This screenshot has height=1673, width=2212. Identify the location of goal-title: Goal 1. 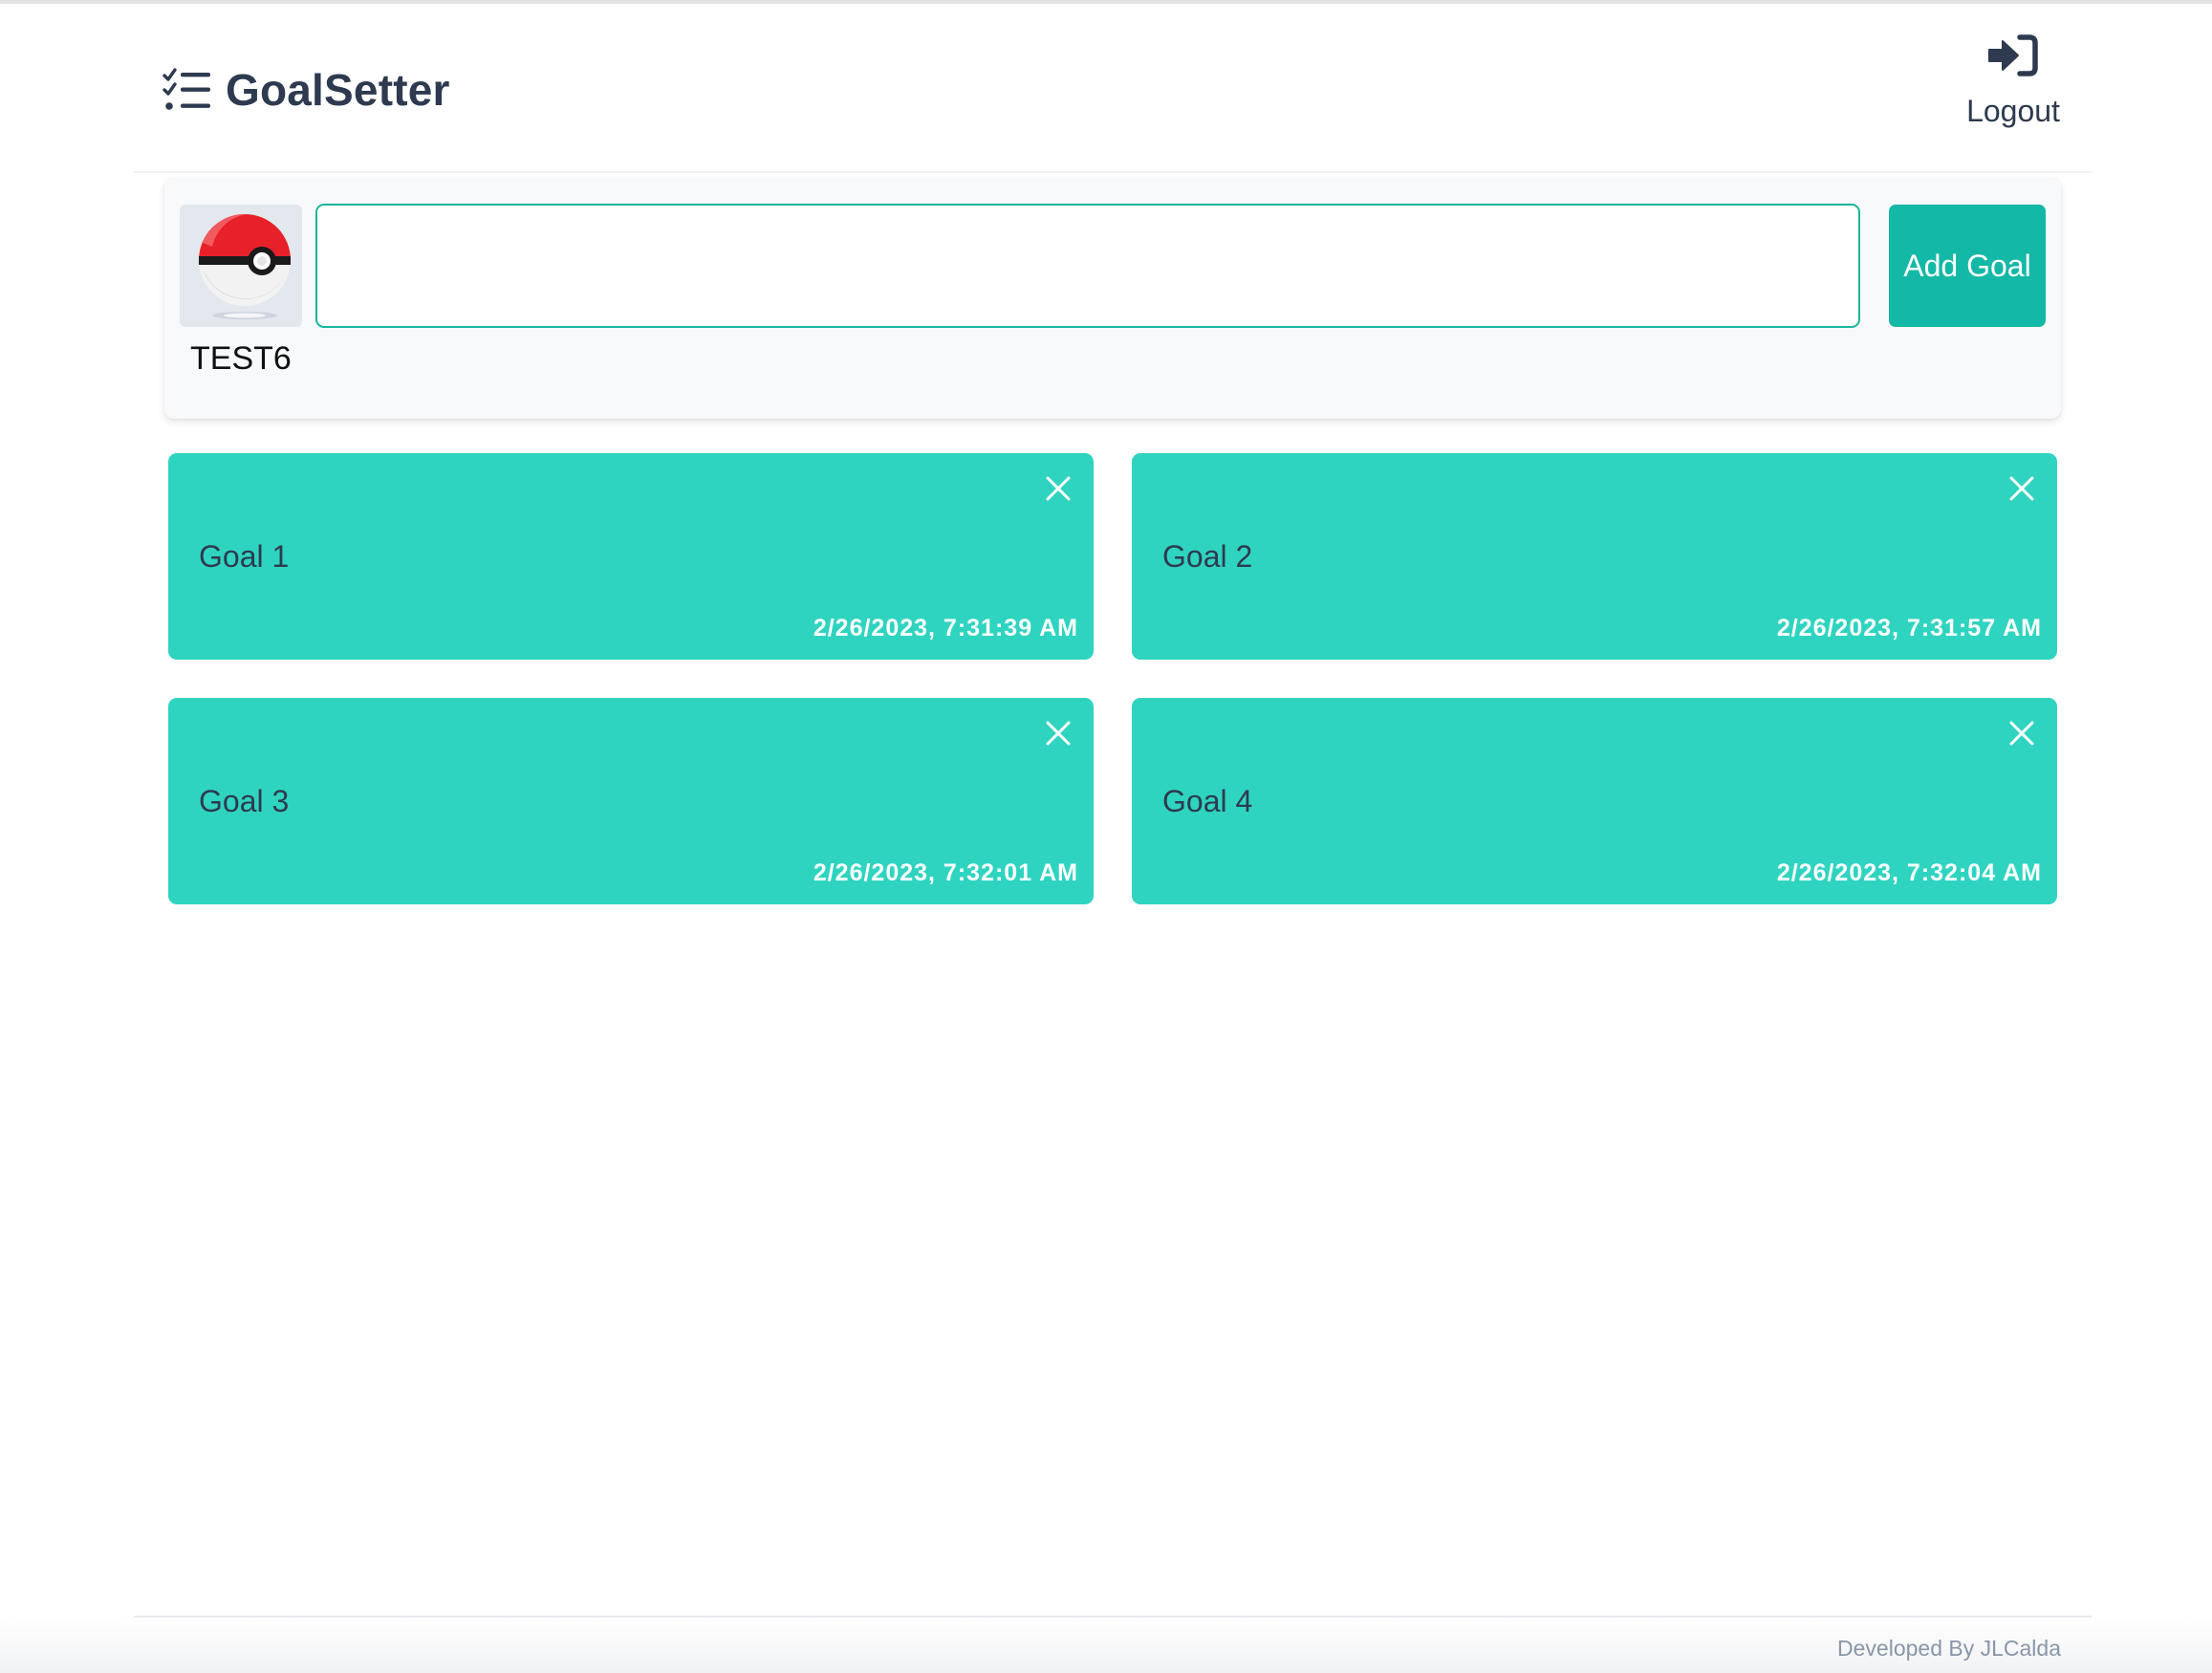
(245, 556).